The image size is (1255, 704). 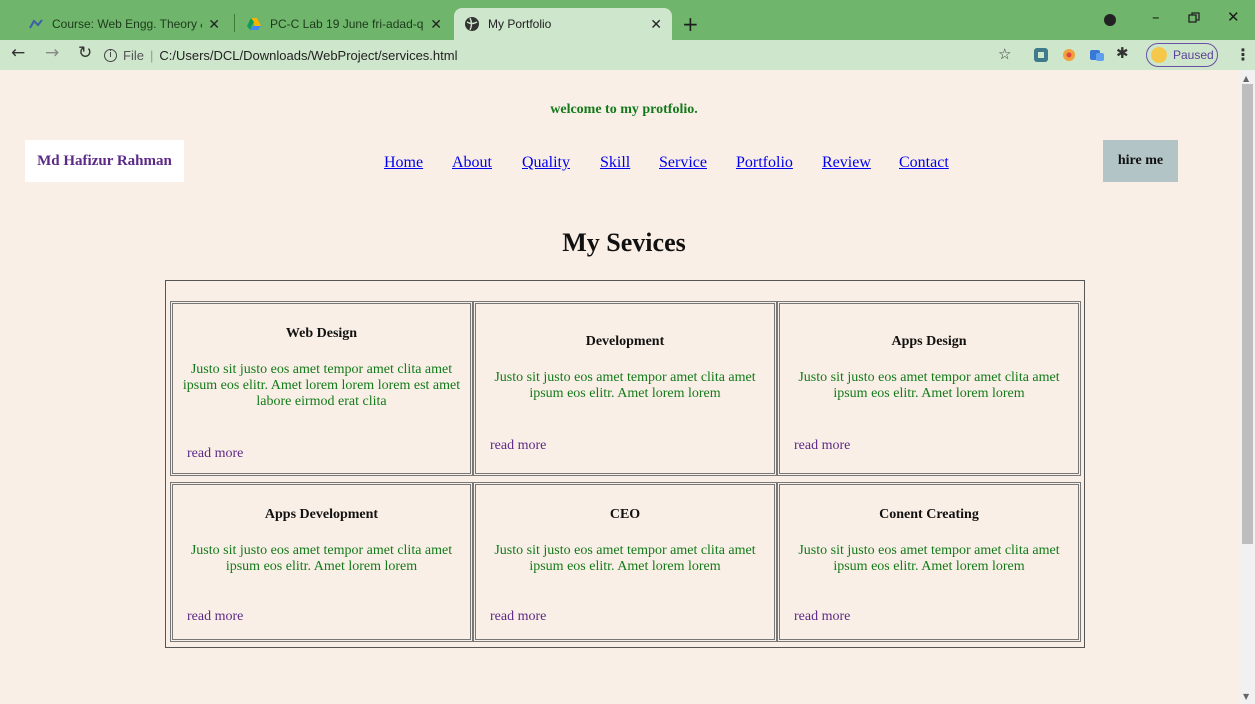 What do you see at coordinates (1159, 55) in the screenshot?
I see `avatar` at bounding box center [1159, 55].